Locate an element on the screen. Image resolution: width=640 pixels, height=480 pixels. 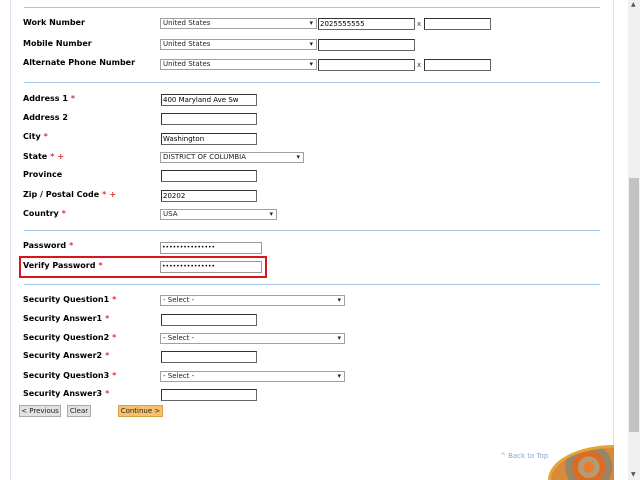
state-value: DISTRICT OF COLUMBIA is located at coordinates (205, 157).